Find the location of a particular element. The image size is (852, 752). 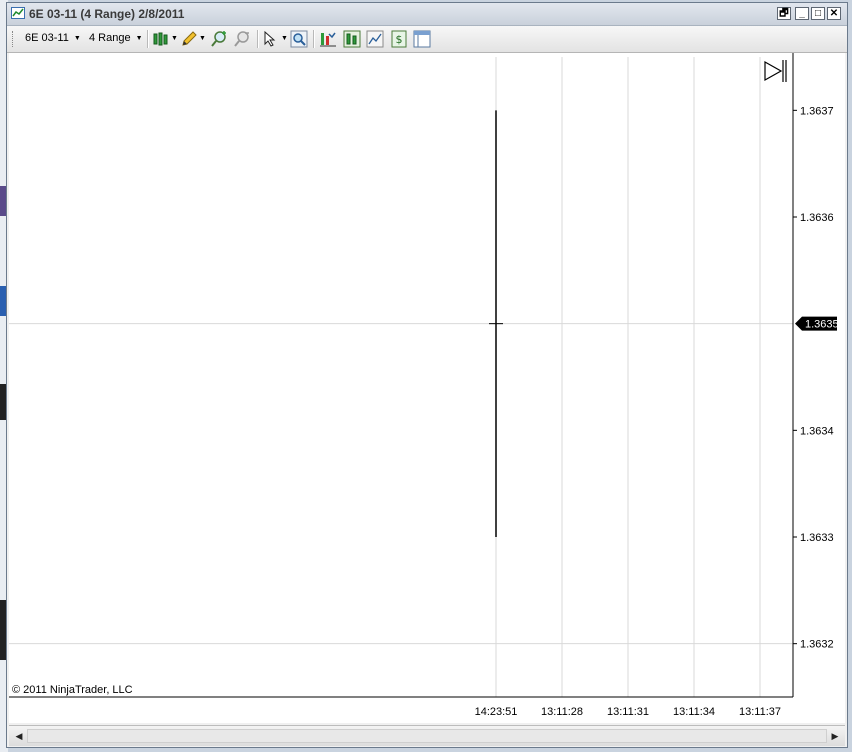

chart-template-icon is located at coordinates (422, 39).